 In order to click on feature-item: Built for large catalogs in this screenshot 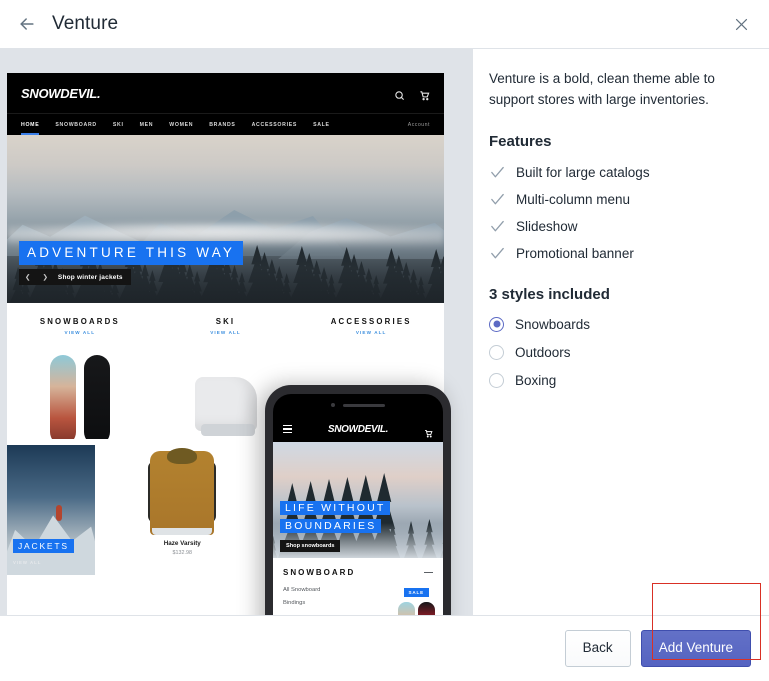, I will do `click(618, 172)`.